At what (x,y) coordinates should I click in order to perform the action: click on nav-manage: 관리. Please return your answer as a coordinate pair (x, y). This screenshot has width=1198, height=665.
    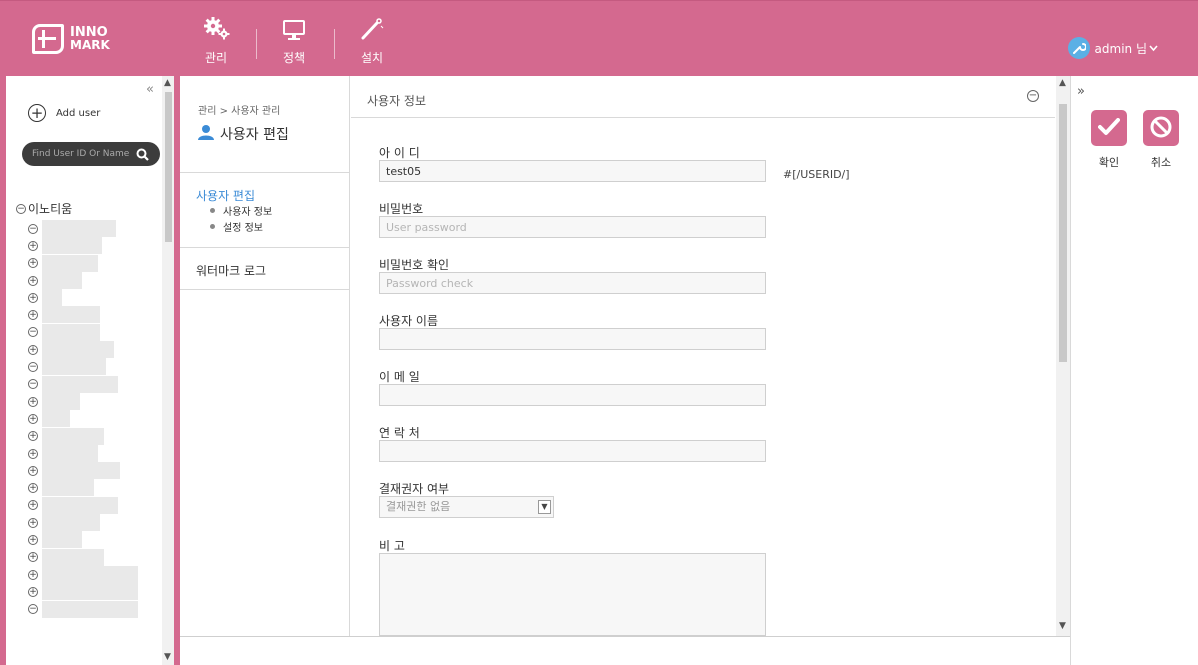
    Looking at the image, I should click on (216, 40).